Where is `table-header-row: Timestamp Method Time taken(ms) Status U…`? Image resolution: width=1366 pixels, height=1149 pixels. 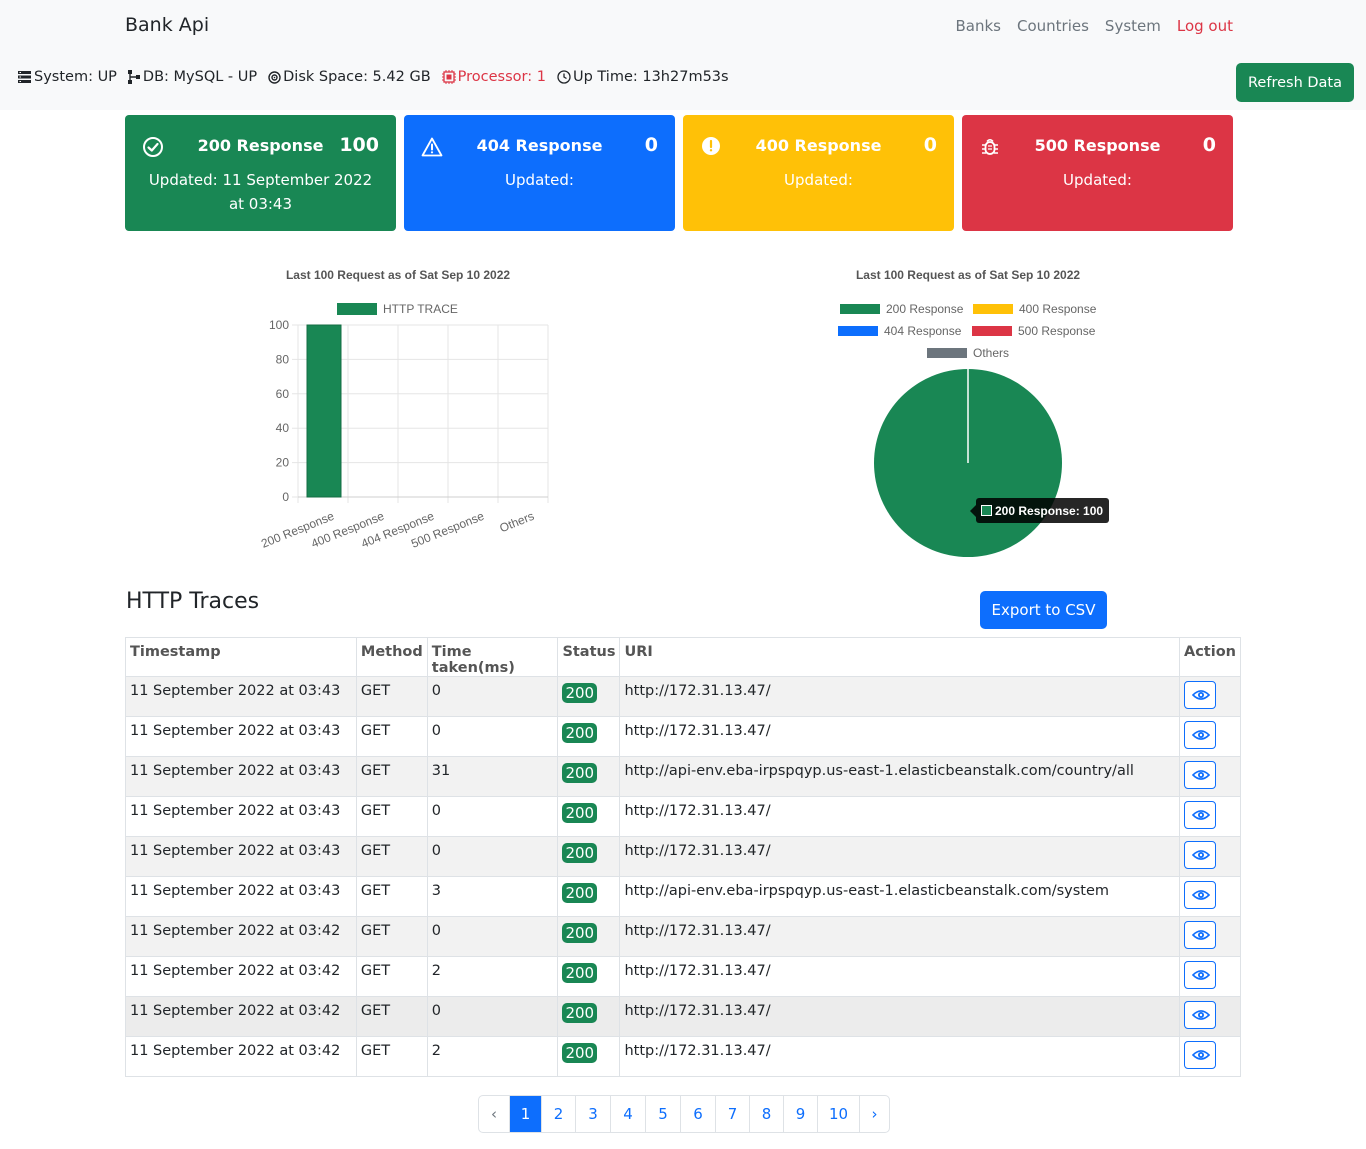
table-header-row: Timestamp Method Time taken(ms) Status U… is located at coordinates (683, 657).